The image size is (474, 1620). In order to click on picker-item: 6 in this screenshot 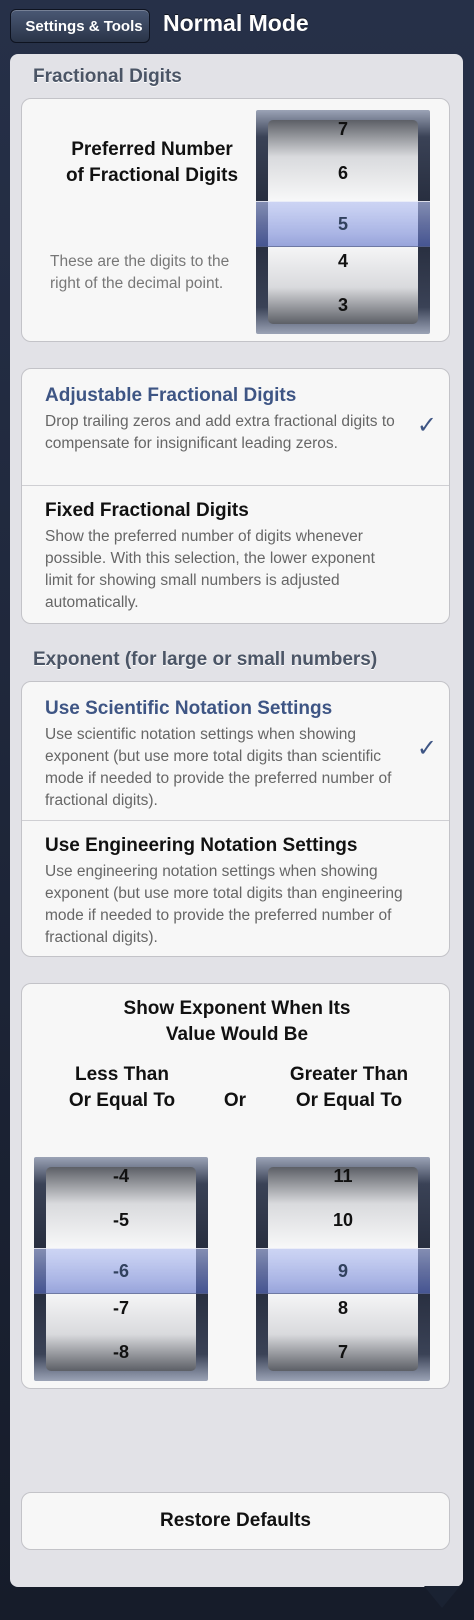, I will do `click(343, 173)`.